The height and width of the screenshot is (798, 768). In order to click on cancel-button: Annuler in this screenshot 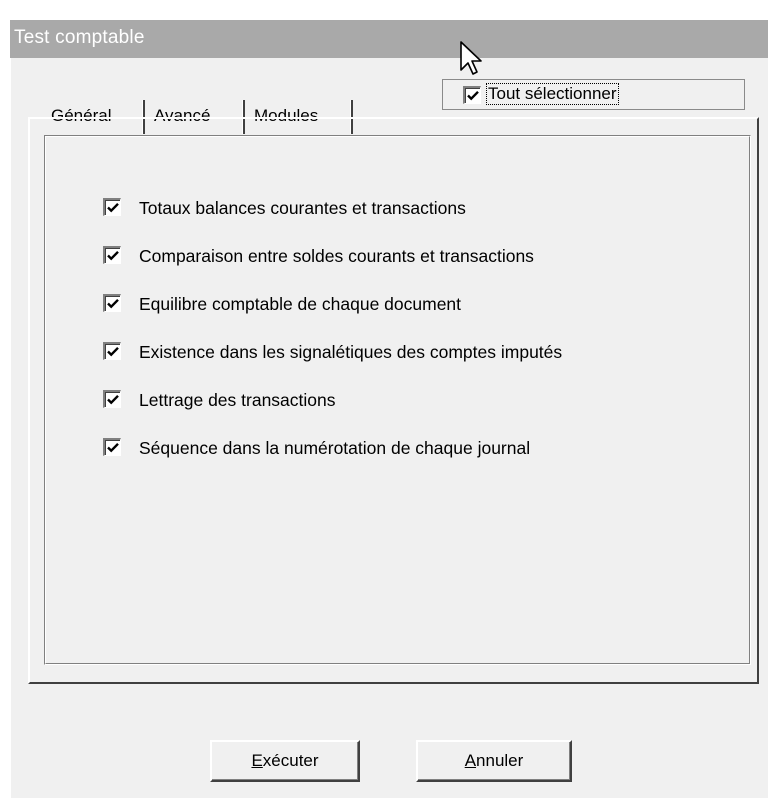, I will do `click(494, 761)`.